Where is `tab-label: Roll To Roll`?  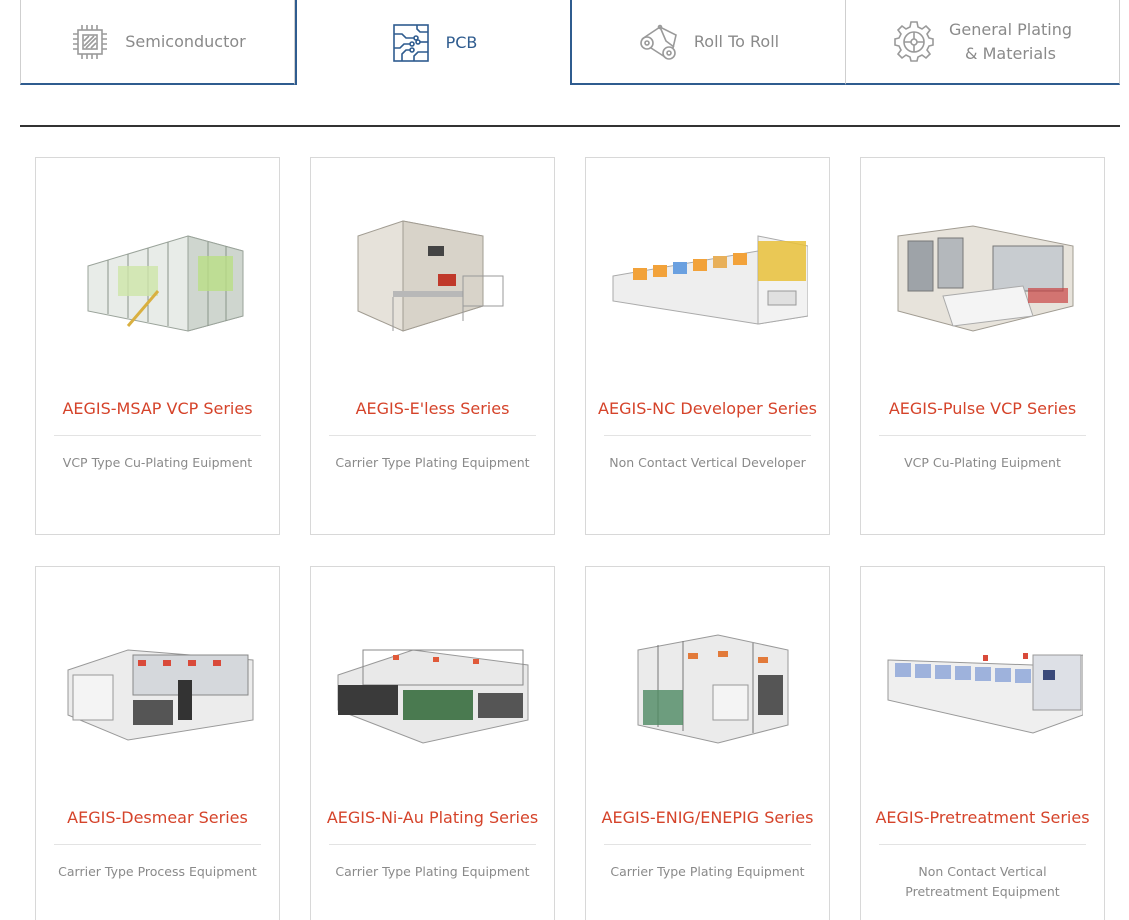 tab-label: Roll To Roll is located at coordinates (736, 41).